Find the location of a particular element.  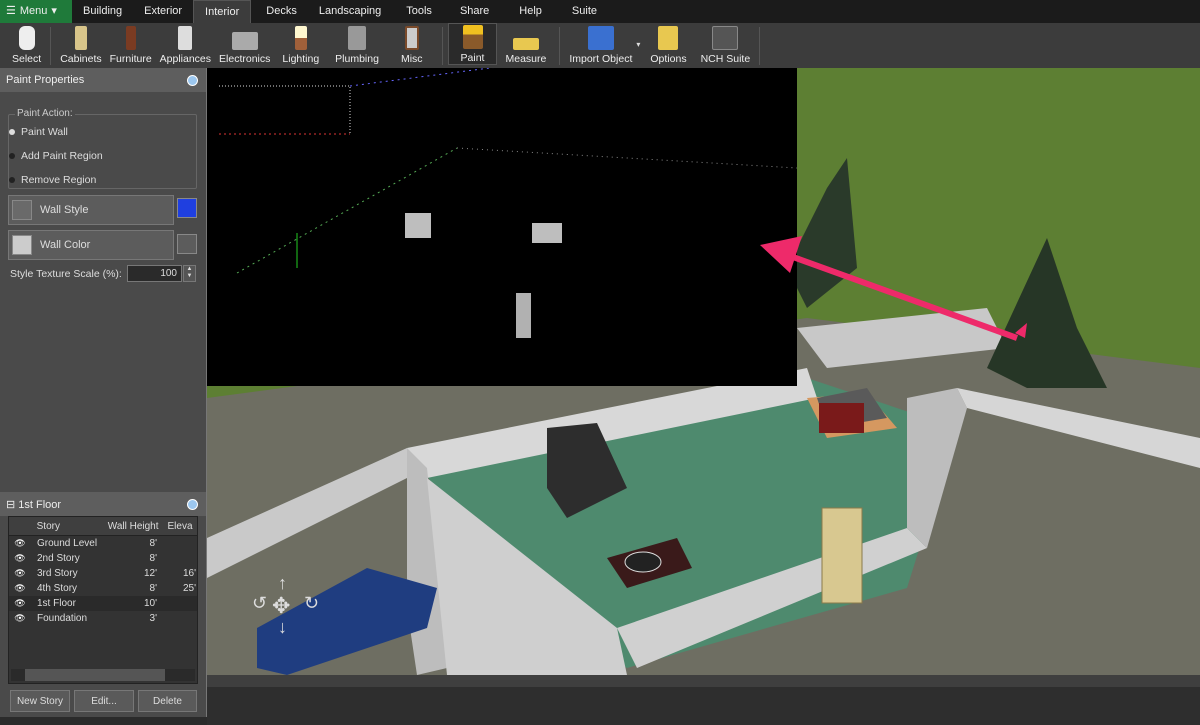

plumbing-tool: Plumbing is located at coordinates (357, 45).